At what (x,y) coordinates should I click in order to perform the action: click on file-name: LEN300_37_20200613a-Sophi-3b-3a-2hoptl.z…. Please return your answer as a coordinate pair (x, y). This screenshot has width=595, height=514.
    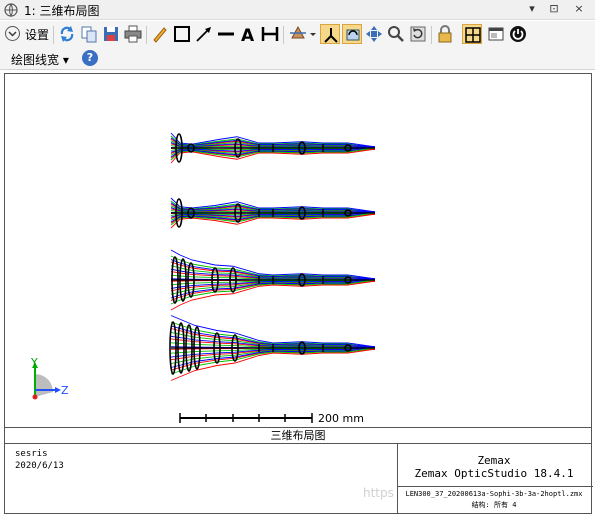
    Looking at the image, I should click on (494, 494).